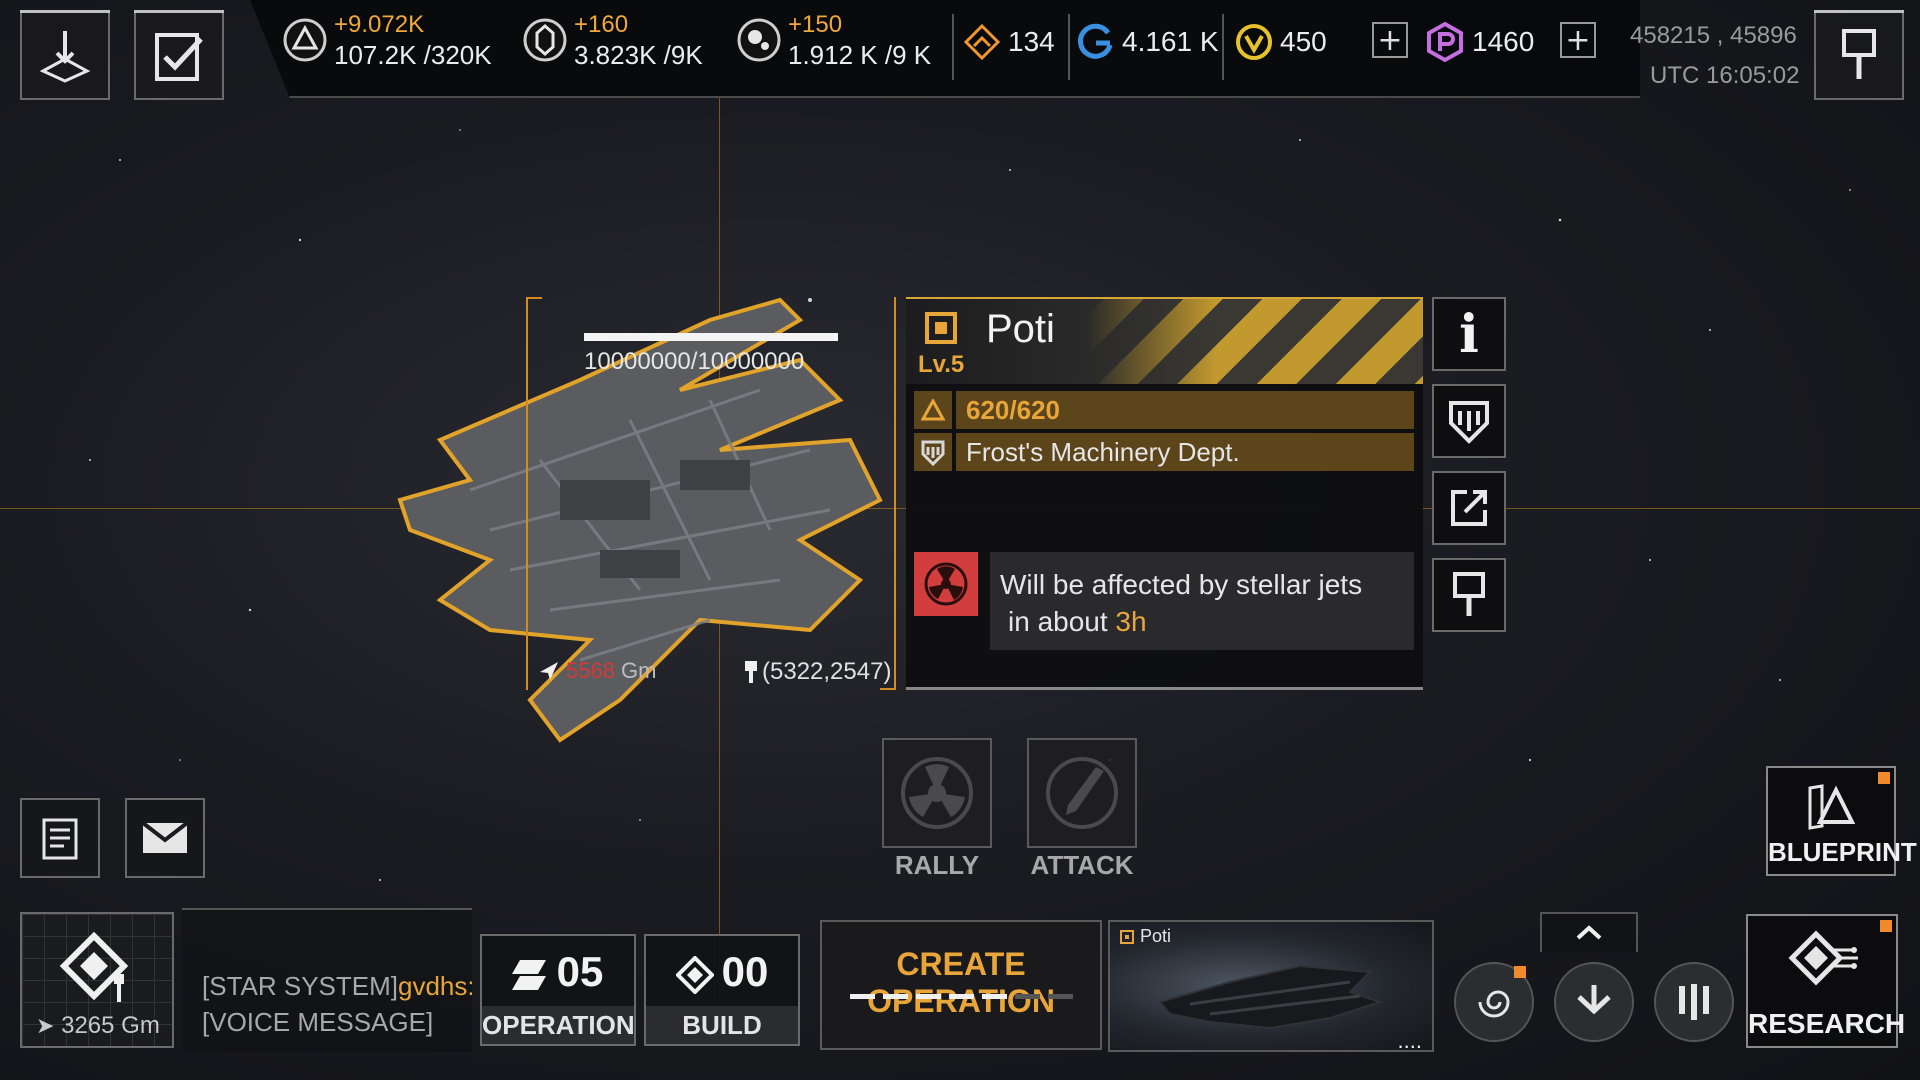 This screenshot has width=1920, height=1080. I want to click on info-button: i, so click(1469, 334).